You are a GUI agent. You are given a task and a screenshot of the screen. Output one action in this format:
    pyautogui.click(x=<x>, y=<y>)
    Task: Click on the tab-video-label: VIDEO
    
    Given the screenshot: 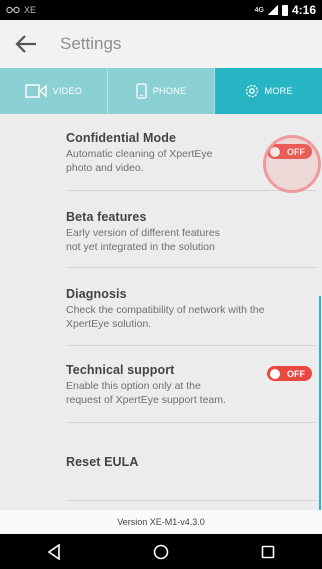 What is the action you would take?
    pyautogui.click(x=67, y=91)
    